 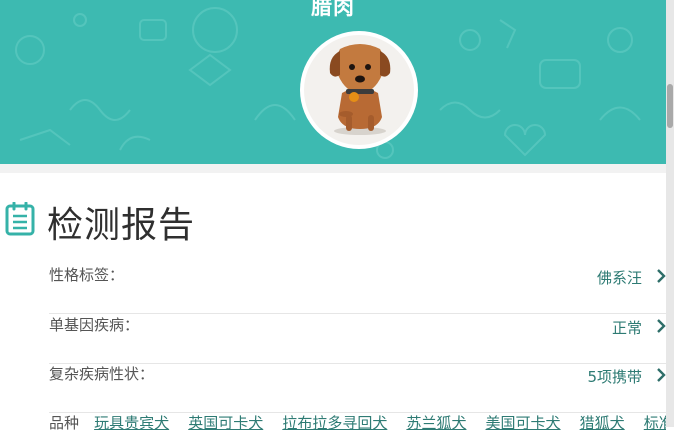 I want to click on row-label: 性格标签：, so click(x=87, y=275).